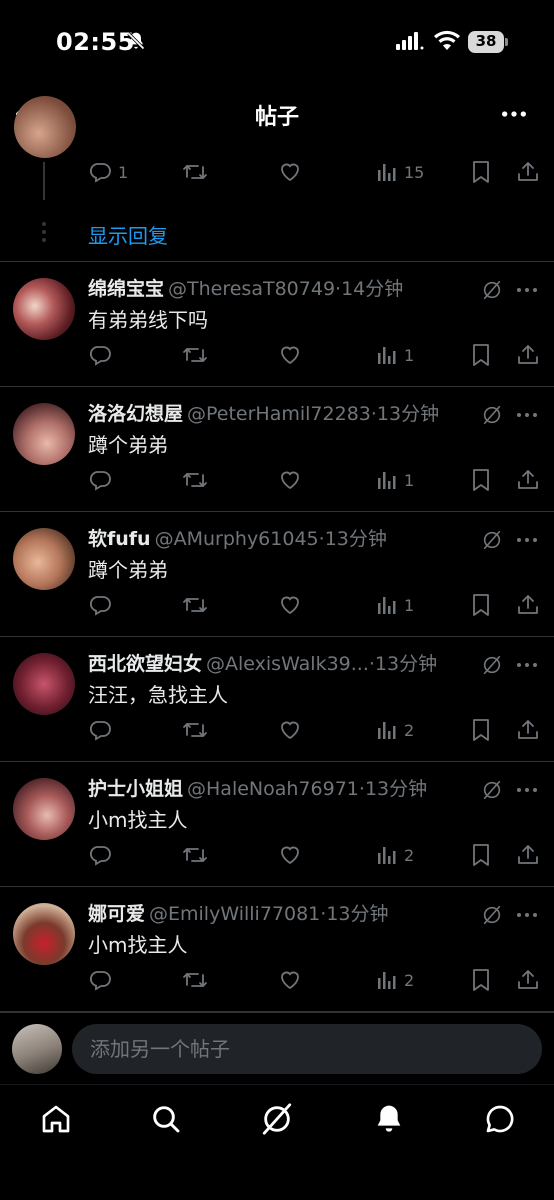  Describe the element at coordinates (108, 172) in the screenshot. I see `reply-button: 1` at that location.